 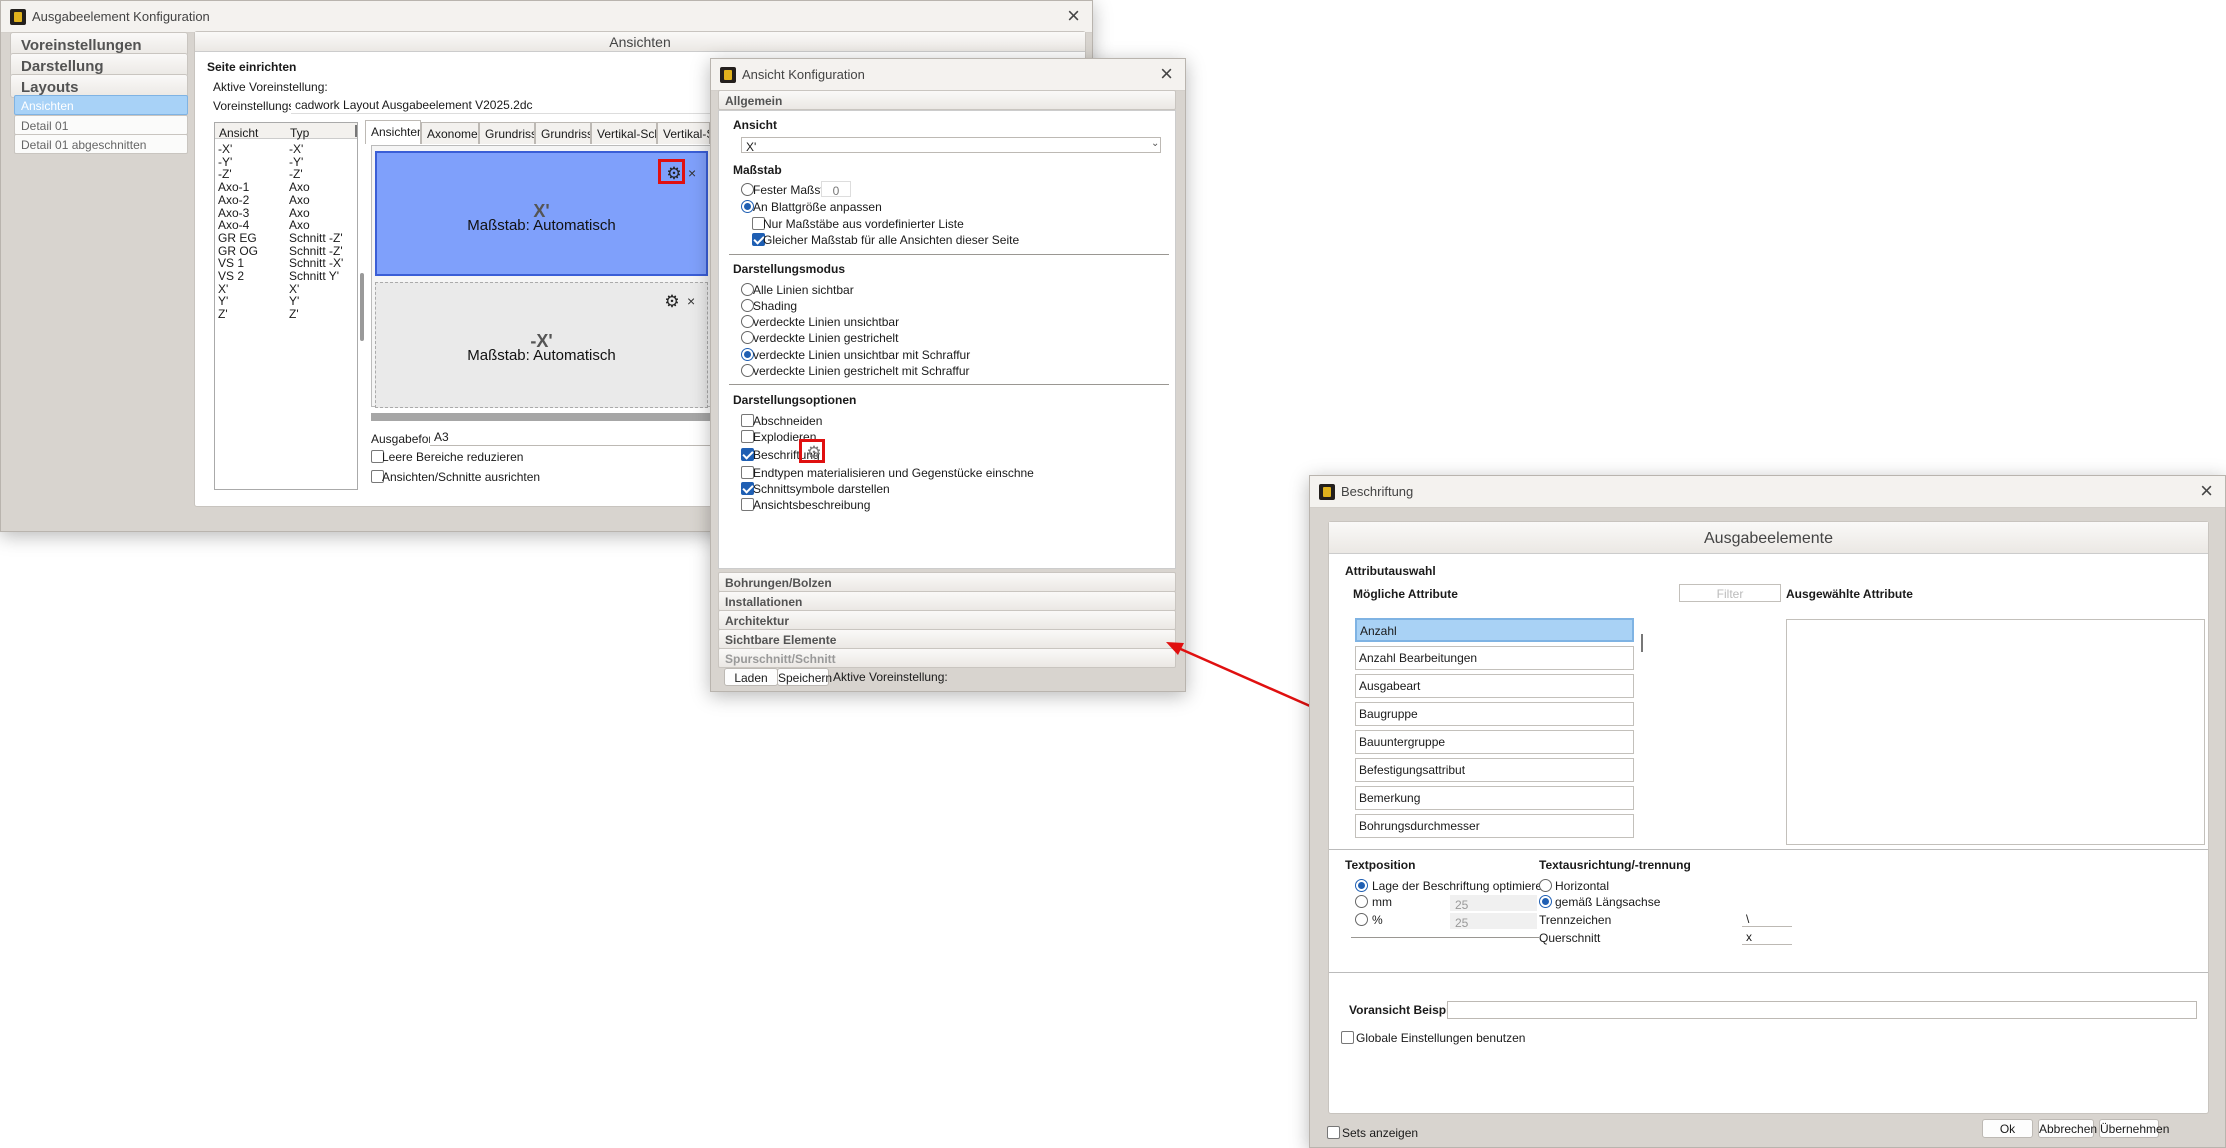 What do you see at coordinates (2206, 491) in the screenshot?
I see `close-icon: ×` at bounding box center [2206, 491].